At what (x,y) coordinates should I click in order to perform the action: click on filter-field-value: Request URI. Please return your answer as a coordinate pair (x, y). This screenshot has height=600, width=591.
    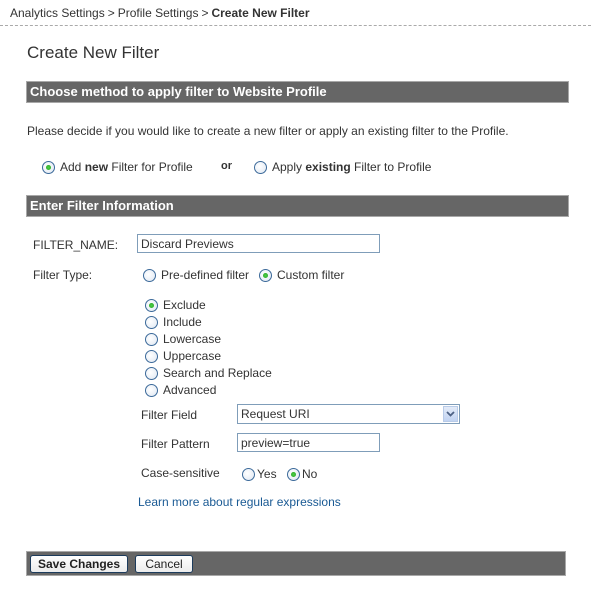
    Looking at the image, I should click on (275, 414).